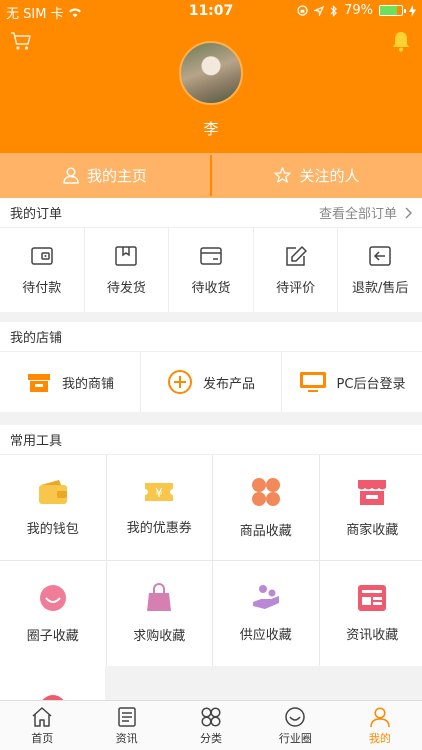  What do you see at coordinates (296, 288) in the screenshot?
I see `order-label: 待评价` at bounding box center [296, 288].